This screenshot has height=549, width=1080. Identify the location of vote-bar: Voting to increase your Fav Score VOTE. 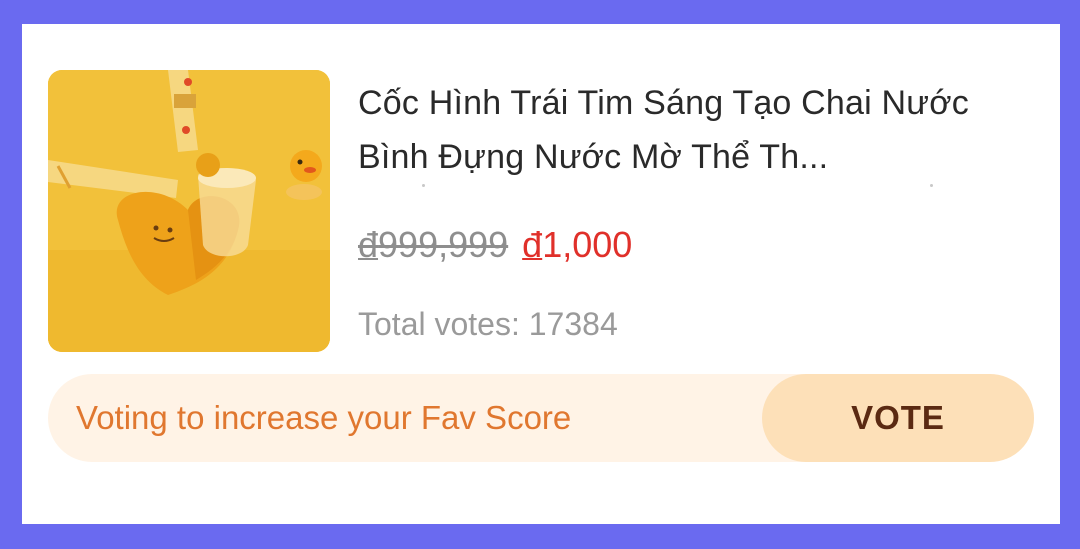
(541, 418).